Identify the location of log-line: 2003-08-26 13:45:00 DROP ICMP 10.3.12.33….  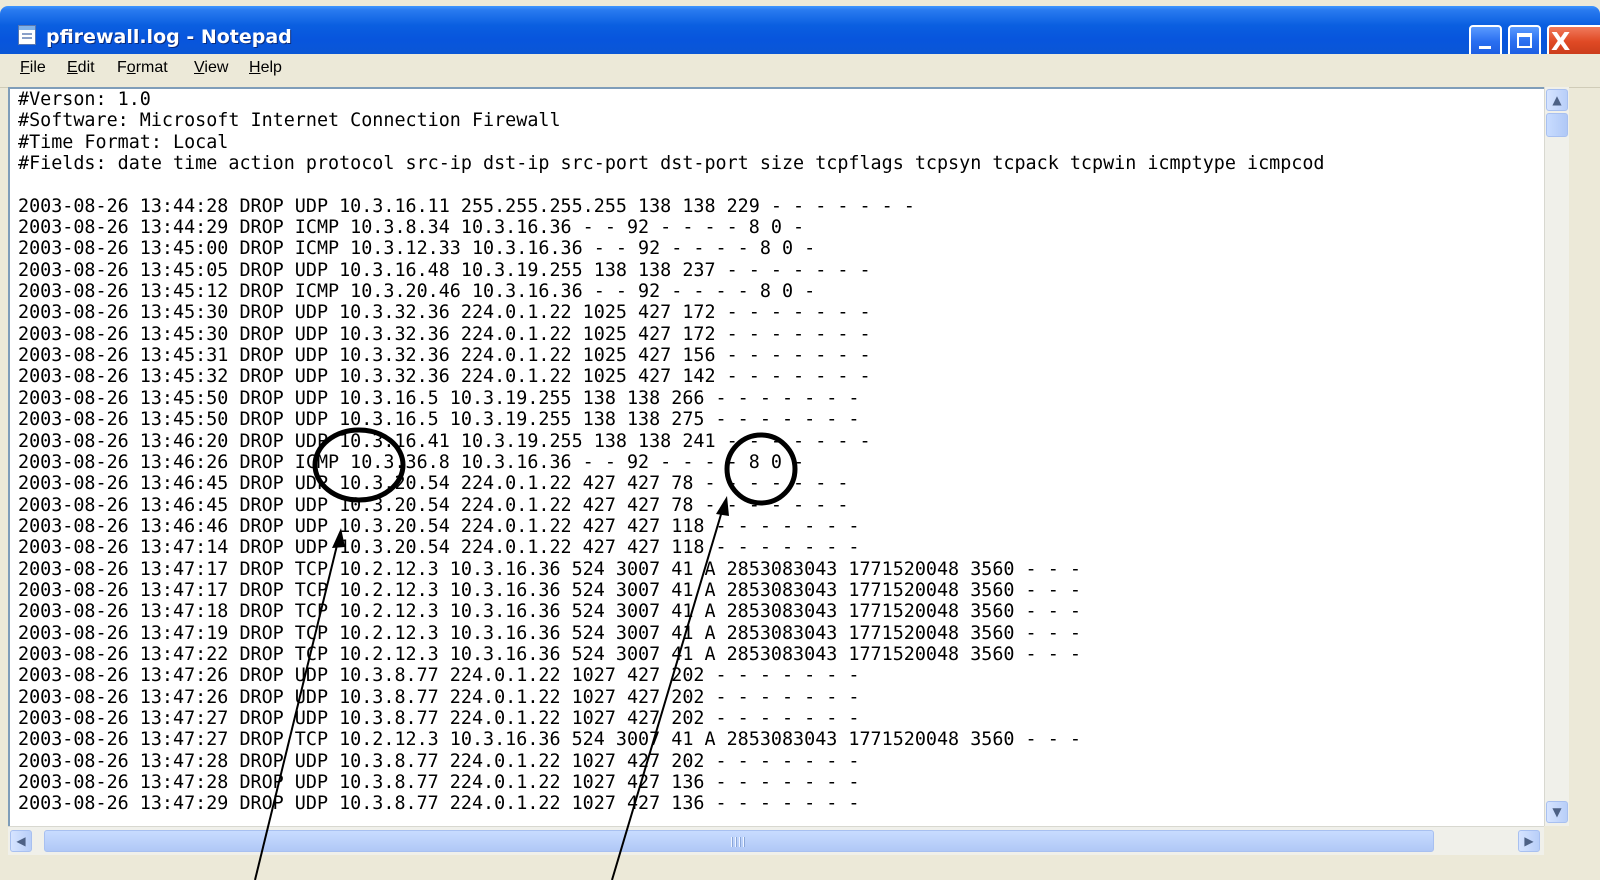
(417, 249).